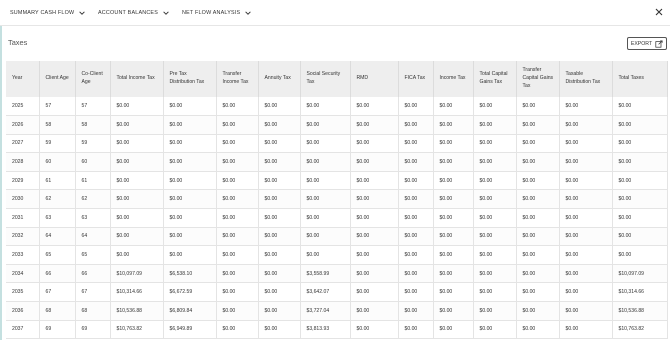 The image size is (670, 340). What do you see at coordinates (190, 79) in the screenshot?
I see `column-header: Pre Tax Distribution Tax` at bounding box center [190, 79].